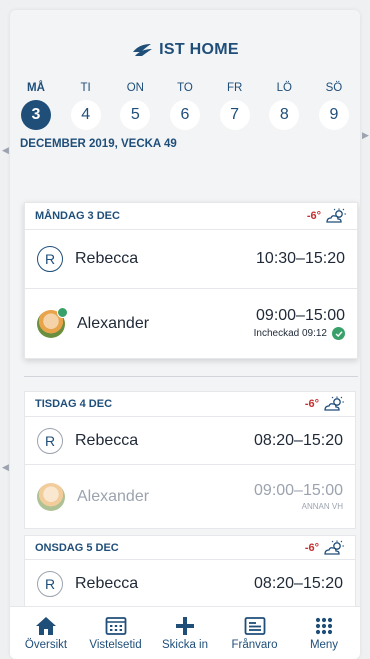  I want to click on card-date: ONSDAG 5 DEC, so click(77, 547).